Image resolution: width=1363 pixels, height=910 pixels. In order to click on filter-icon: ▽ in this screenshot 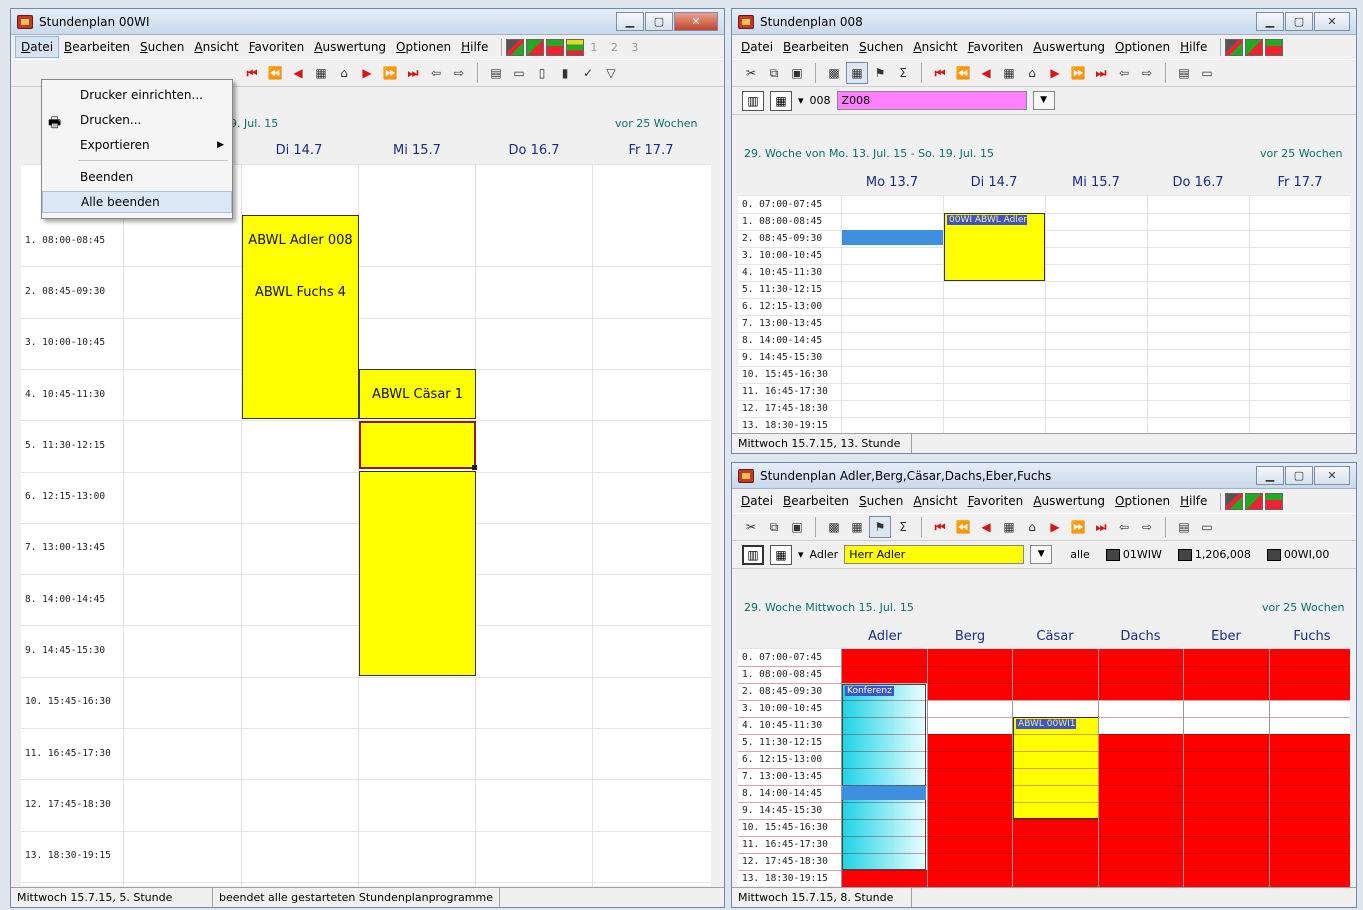, I will do `click(611, 73)`.